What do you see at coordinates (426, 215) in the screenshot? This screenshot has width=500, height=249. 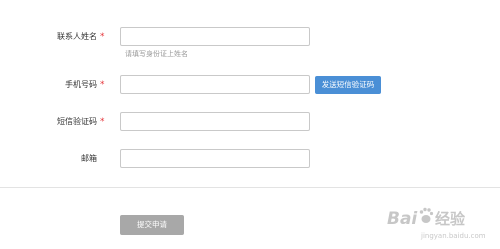 I see `paw-icon` at bounding box center [426, 215].